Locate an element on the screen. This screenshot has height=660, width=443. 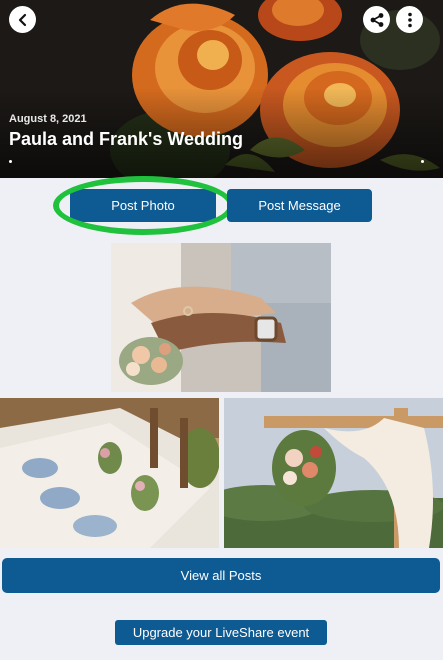
wedding-arch-photo is located at coordinates (333, 473).